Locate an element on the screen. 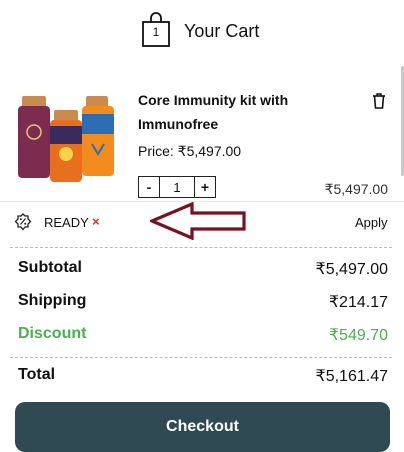 This screenshot has height=452, width=404. product-name: Core Immunity kit with Immunofree is located at coordinates (253, 112).